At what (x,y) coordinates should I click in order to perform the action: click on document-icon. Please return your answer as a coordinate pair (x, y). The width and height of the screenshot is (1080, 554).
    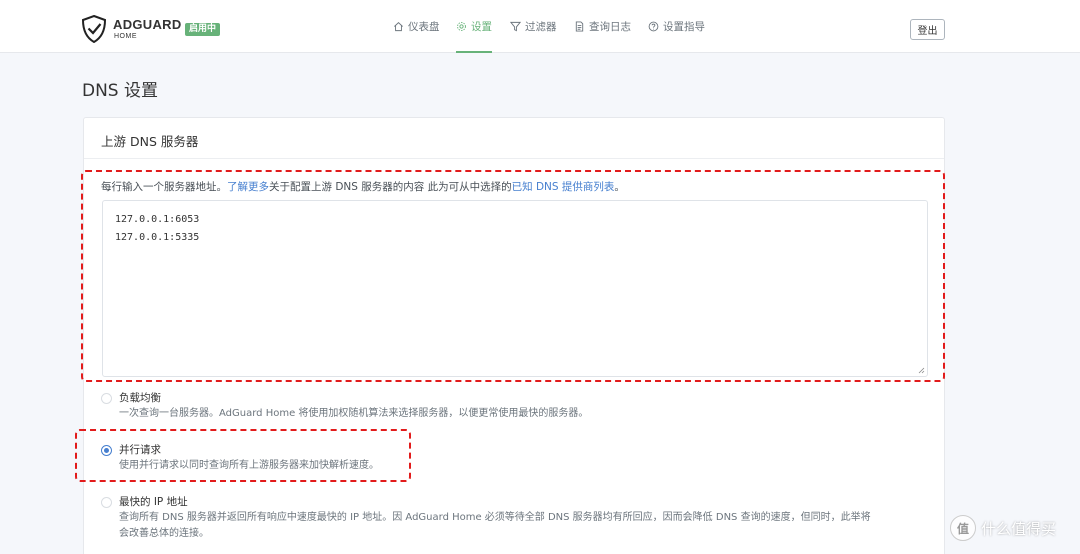
    Looking at the image, I should click on (579, 26).